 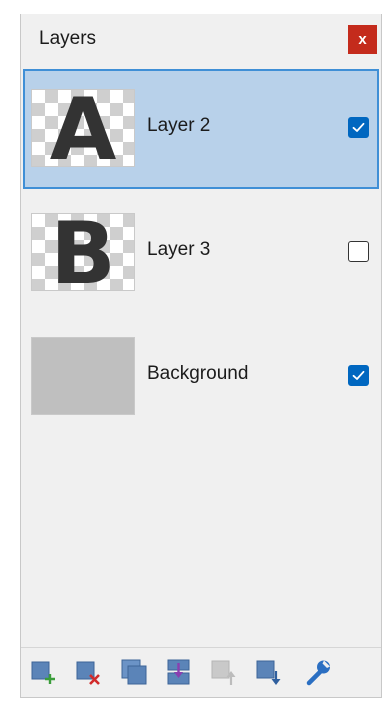 I want to click on duplicate-layer-icon, so click(x=134, y=672).